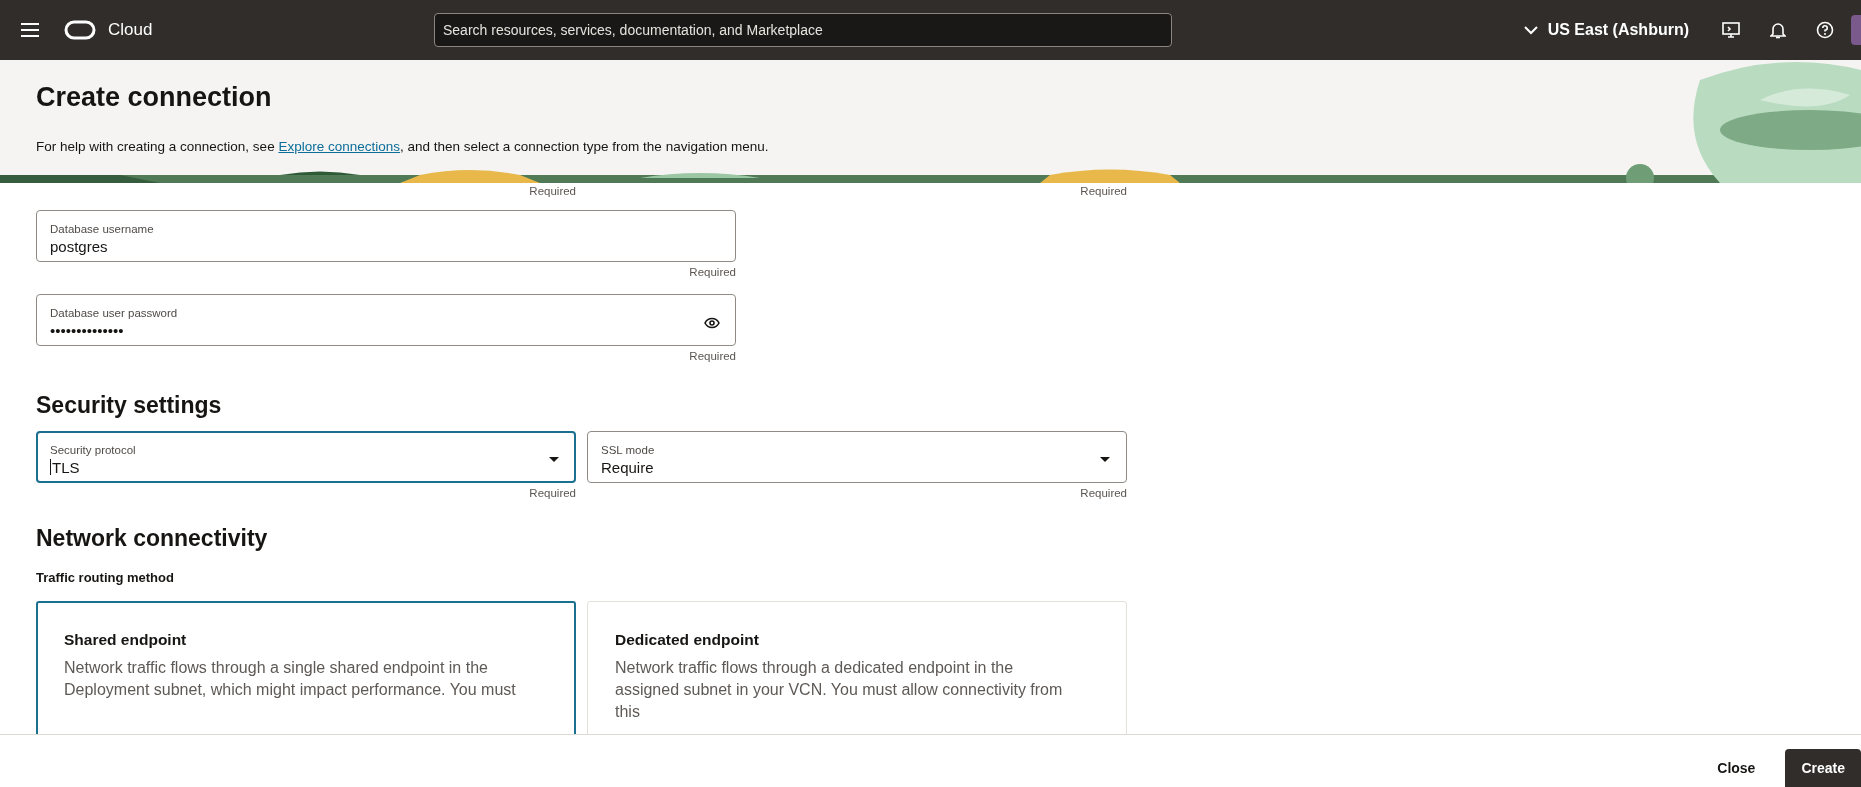 The width and height of the screenshot is (1861, 787). Describe the element at coordinates (386, 236) in the screenshot. I see `input-field: Database username postgres` at that location.